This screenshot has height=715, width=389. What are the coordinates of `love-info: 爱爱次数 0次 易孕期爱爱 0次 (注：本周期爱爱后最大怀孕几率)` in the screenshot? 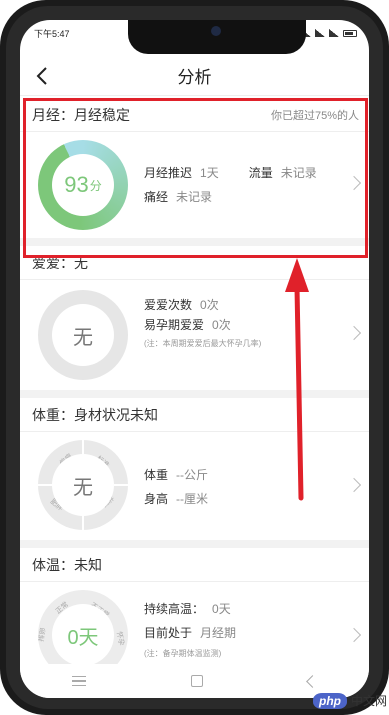 It's located at (202, 323).